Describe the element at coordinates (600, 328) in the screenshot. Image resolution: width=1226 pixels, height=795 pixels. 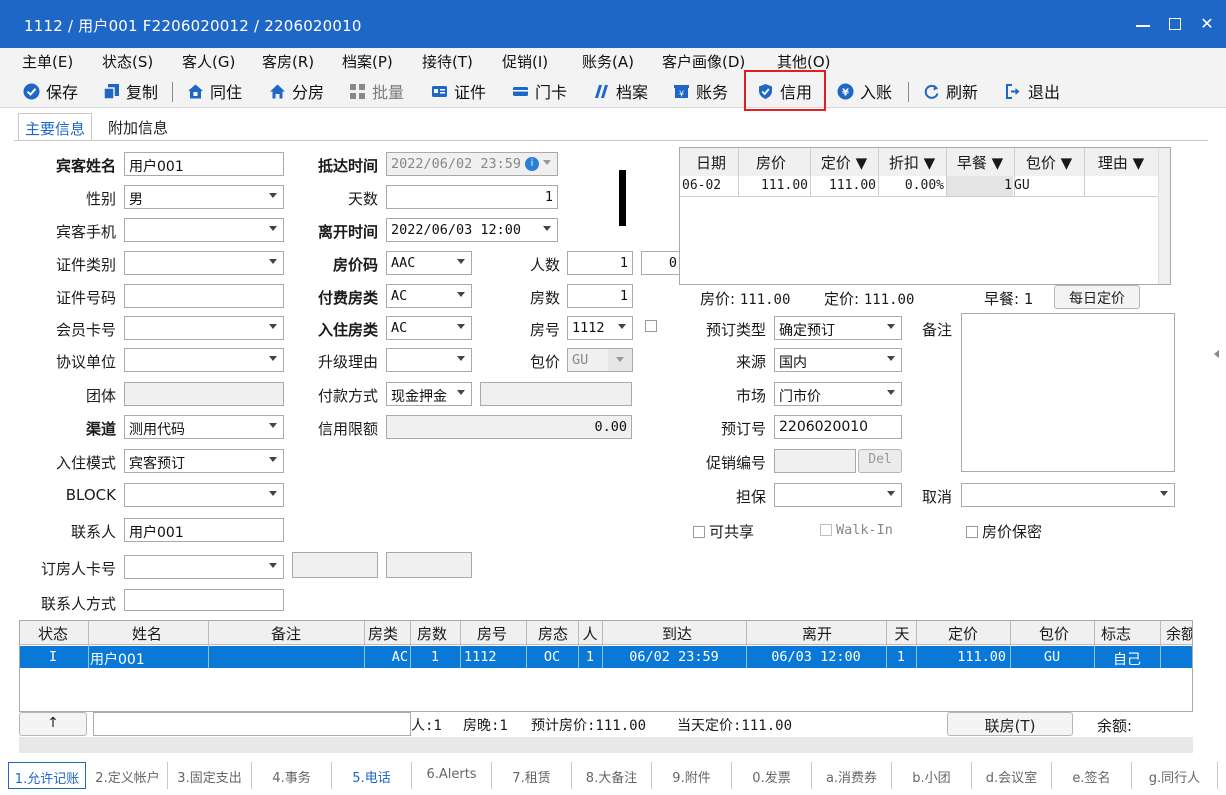
I see `room-number-select: 1112` at that location.